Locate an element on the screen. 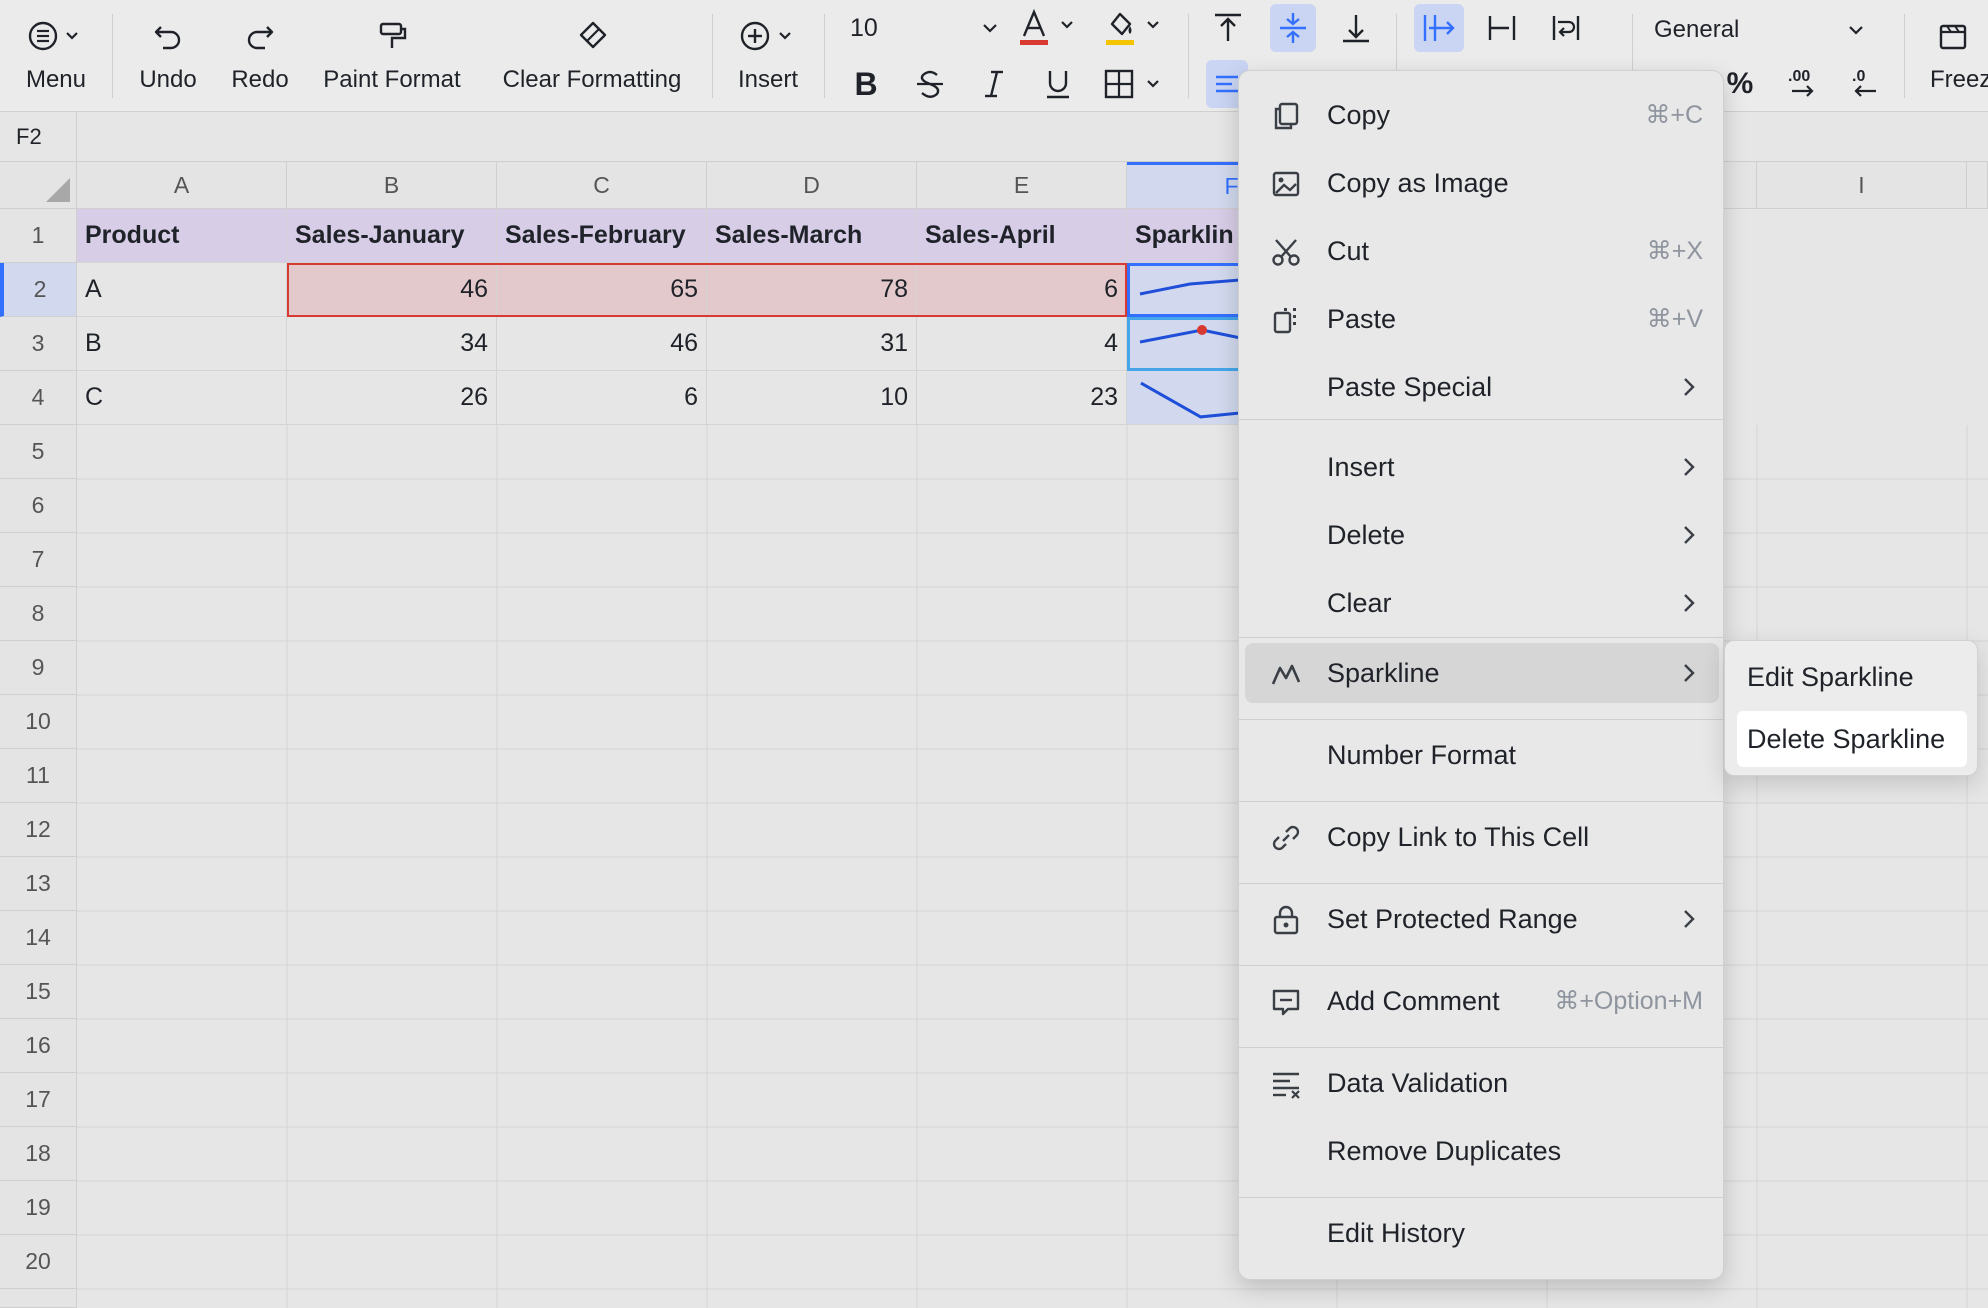  text-clip-button is located at coordinates (1502, 28).